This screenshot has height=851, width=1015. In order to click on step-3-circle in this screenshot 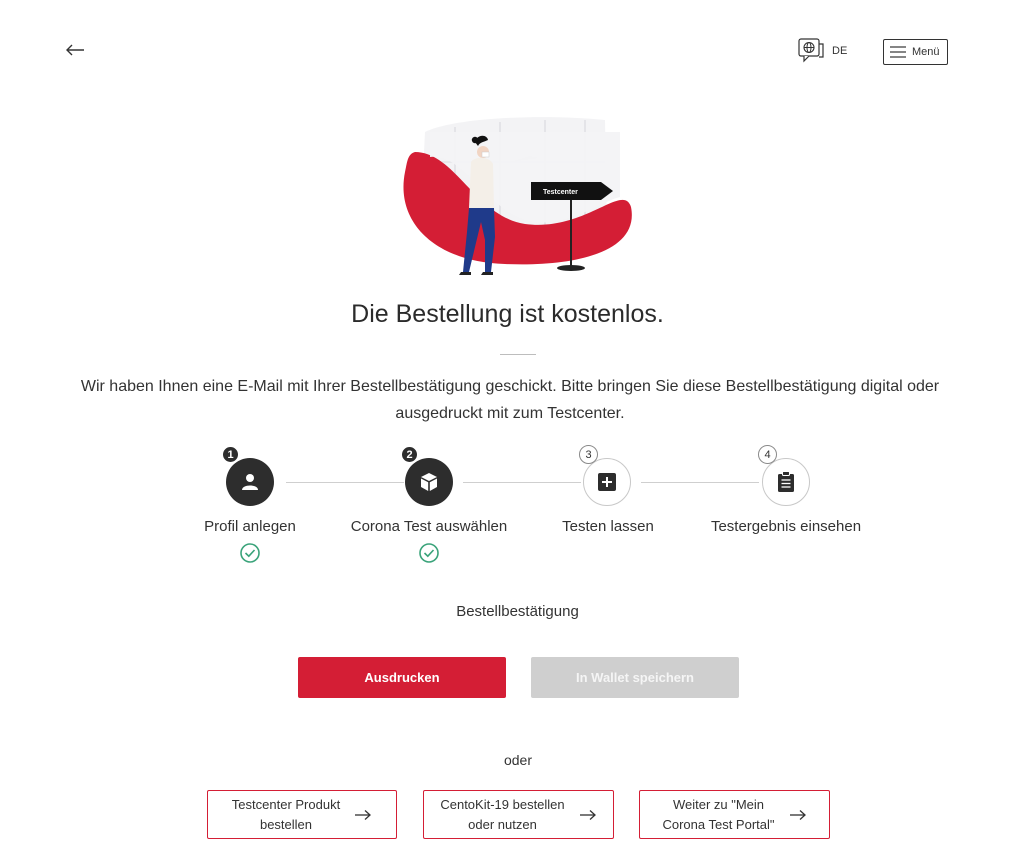, I will do `click(607, 482)`.